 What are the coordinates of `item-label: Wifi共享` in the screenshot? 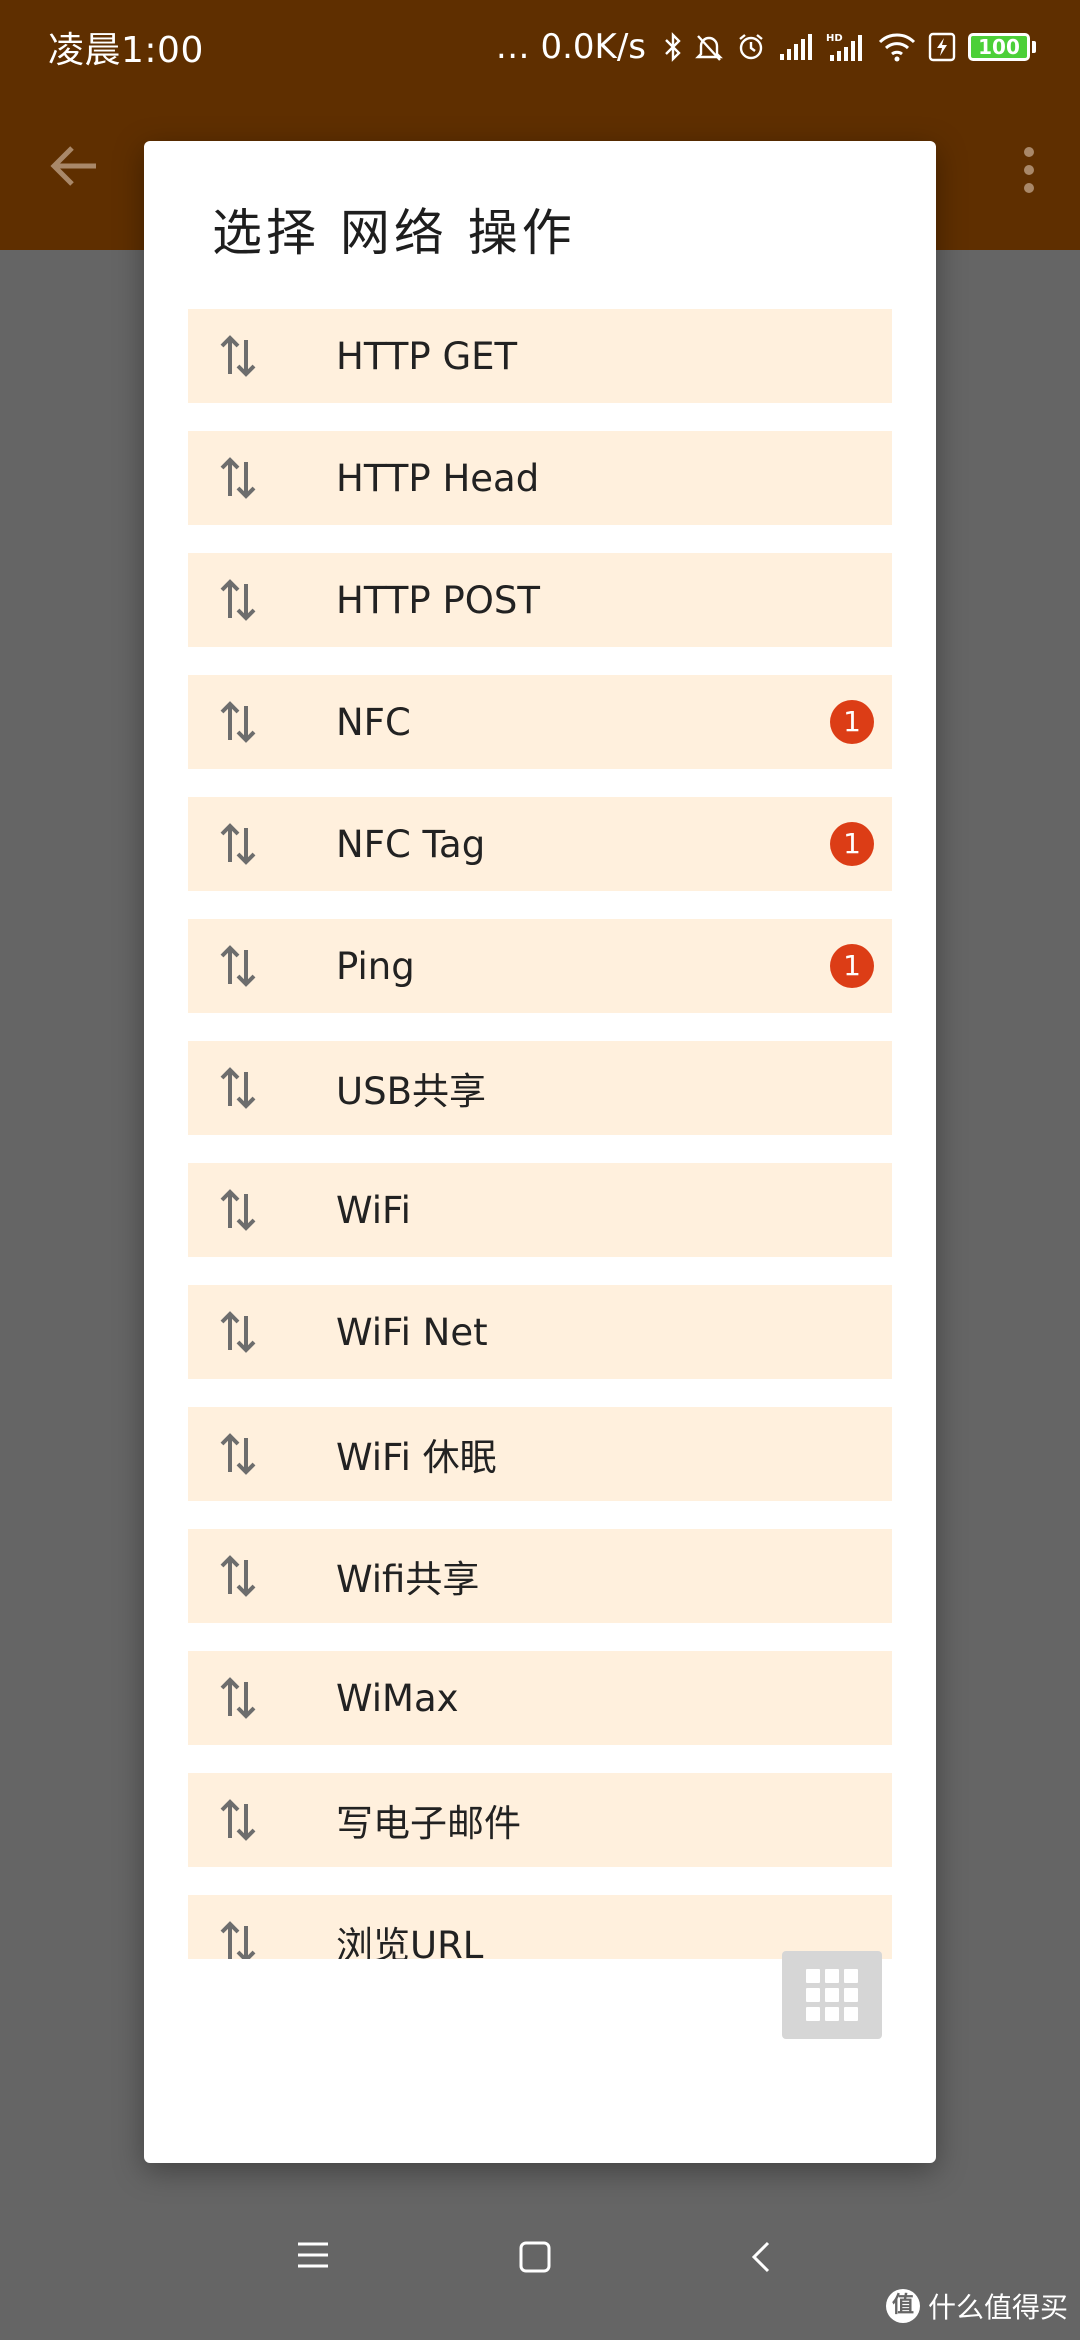 It's located at (408, 1579).